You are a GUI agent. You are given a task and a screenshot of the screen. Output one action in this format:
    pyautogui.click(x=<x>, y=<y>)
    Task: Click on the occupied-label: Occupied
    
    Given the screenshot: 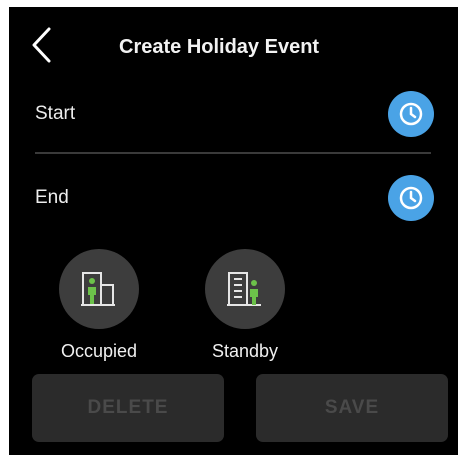 What is the action you would take?
    pyautogui.click(x=99, y=351)
    